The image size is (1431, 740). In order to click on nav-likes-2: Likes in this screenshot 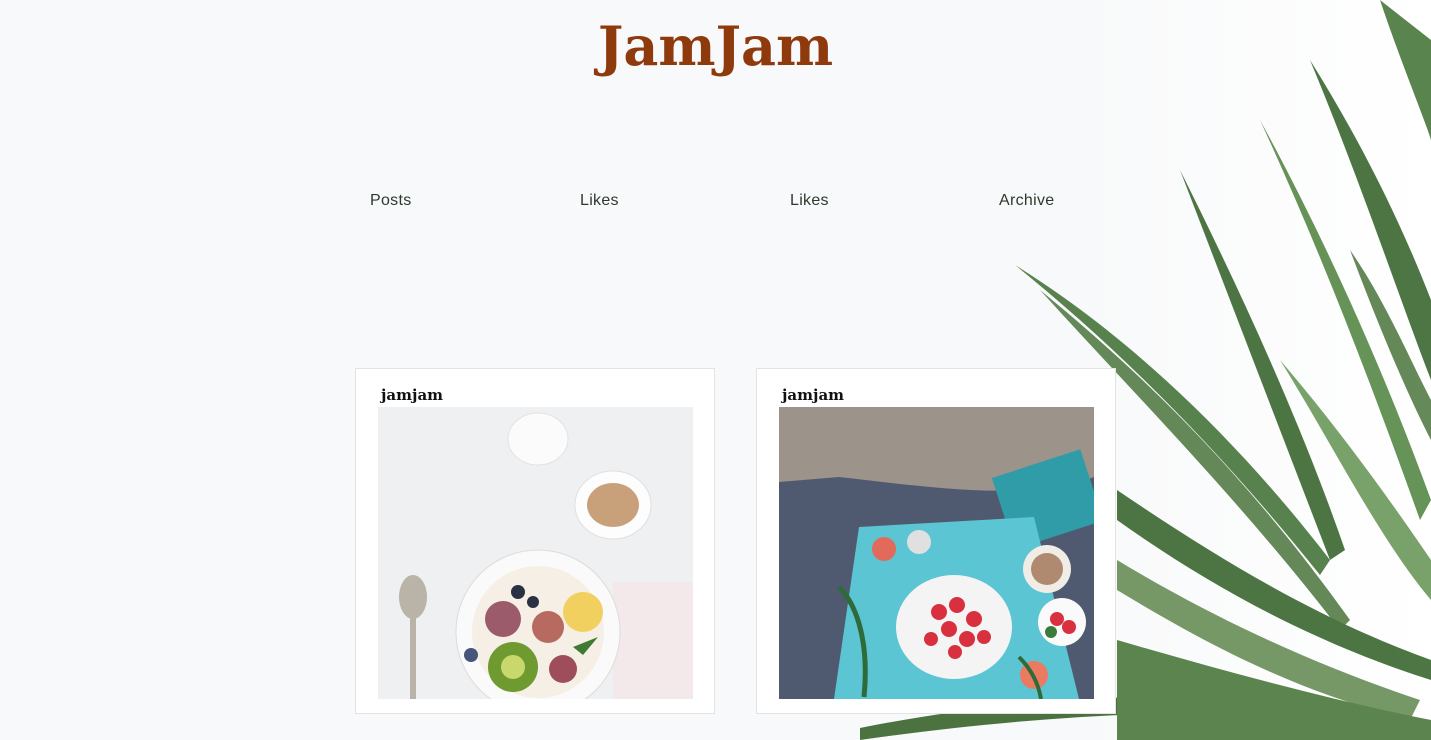, I will do `click(809, 201)`.